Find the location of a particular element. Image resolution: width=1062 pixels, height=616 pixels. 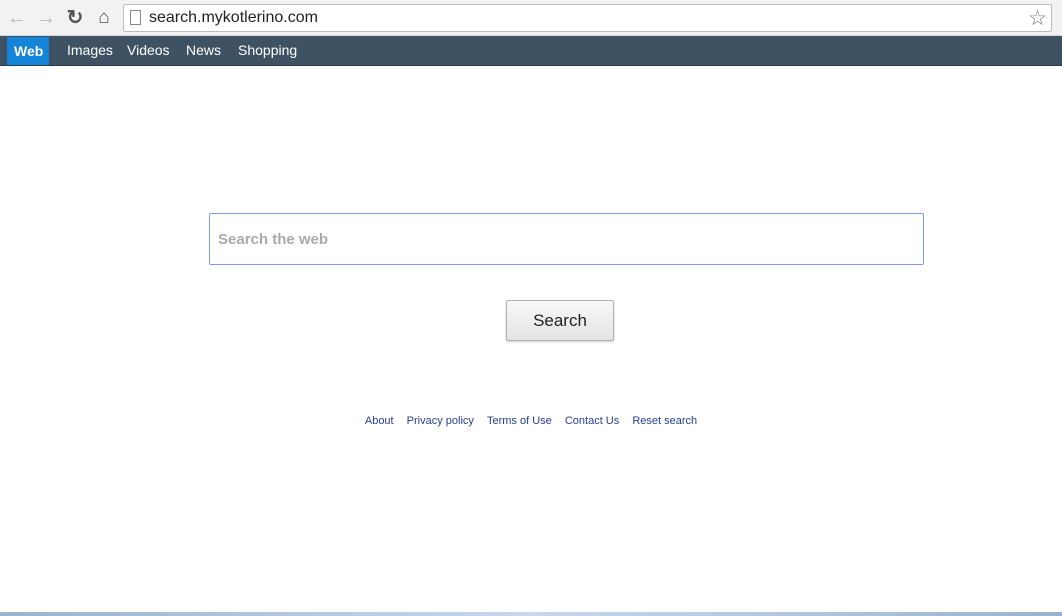

reload-icon: ↻ is located at coordinates (75, 18).